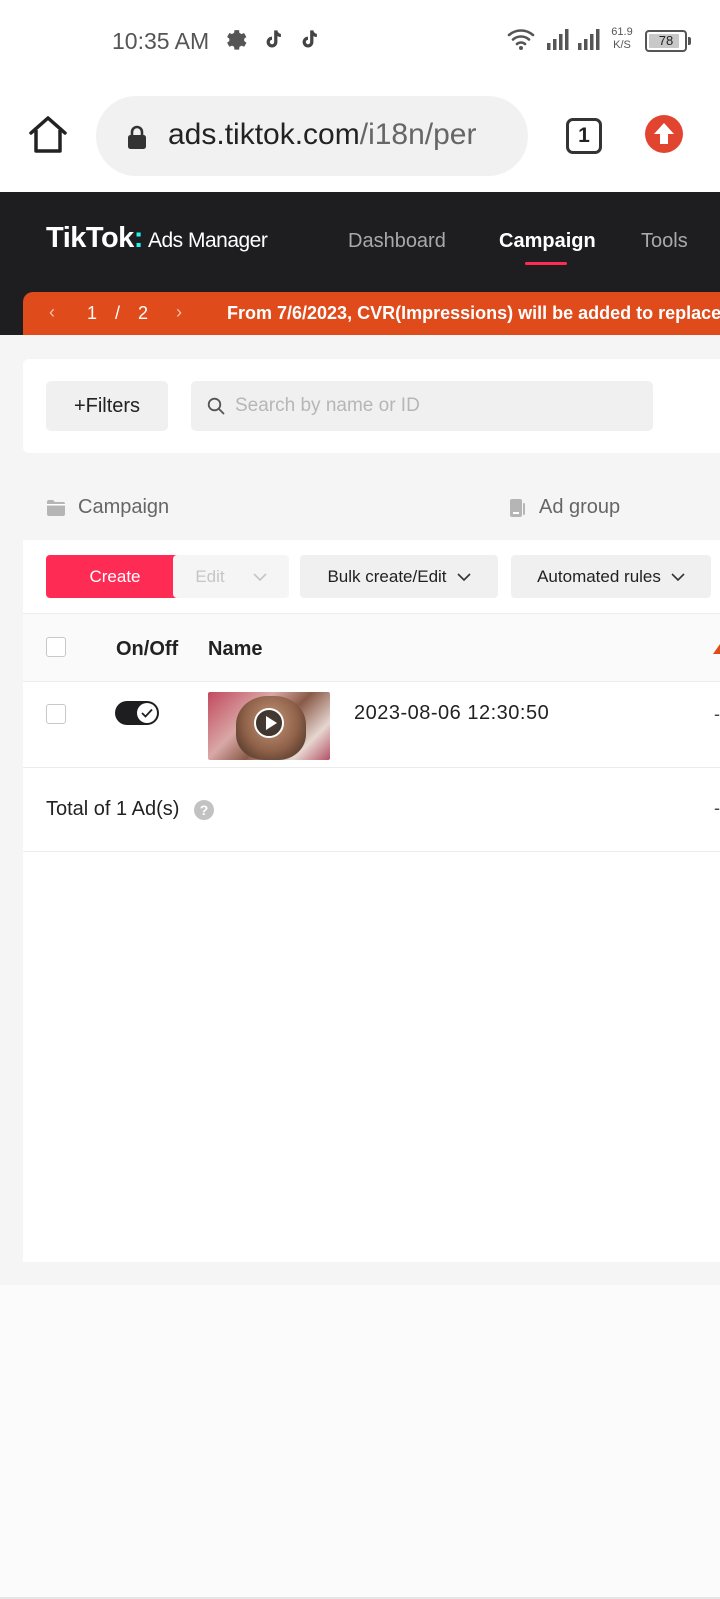 This screenshot has width=720, height=1599. Describe the element at coordinates (56, 714) in the screenshot. I see `row-checkbox` at that location.